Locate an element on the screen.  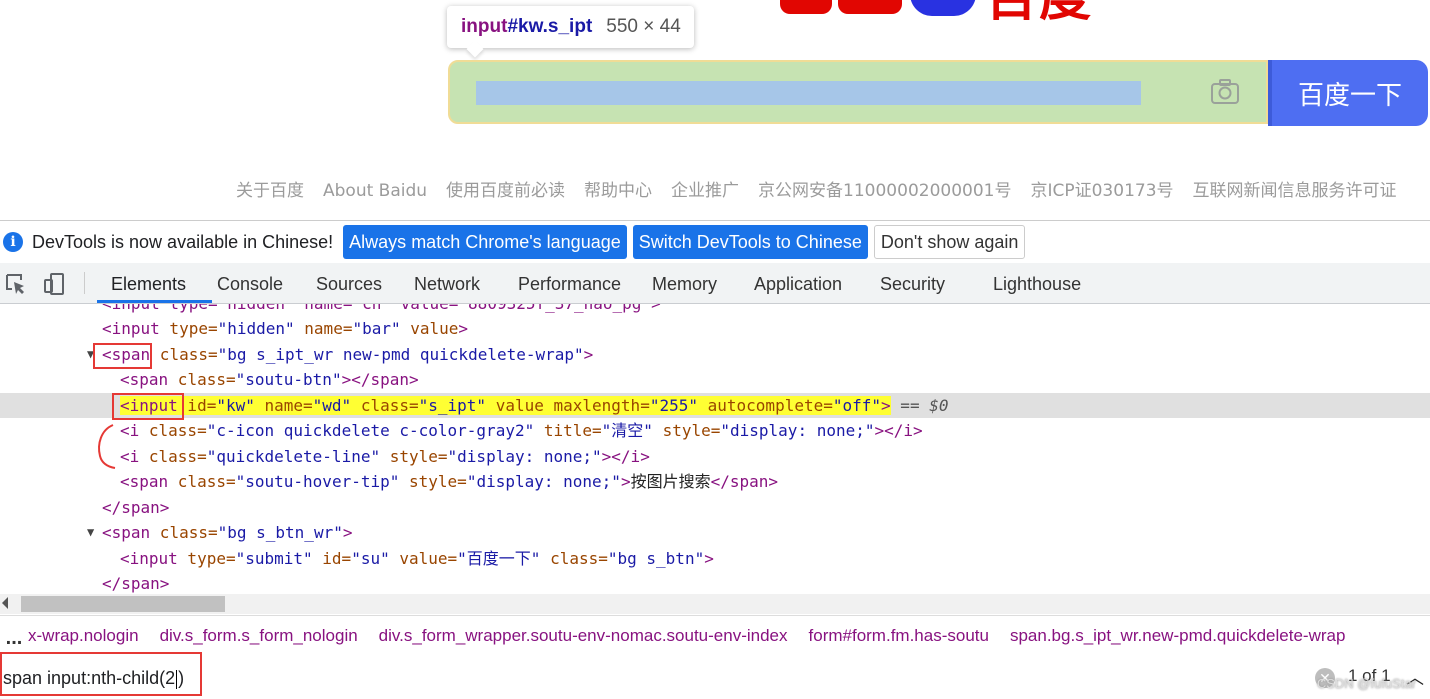
node-attr: title= is located at coordinates (568, 430).